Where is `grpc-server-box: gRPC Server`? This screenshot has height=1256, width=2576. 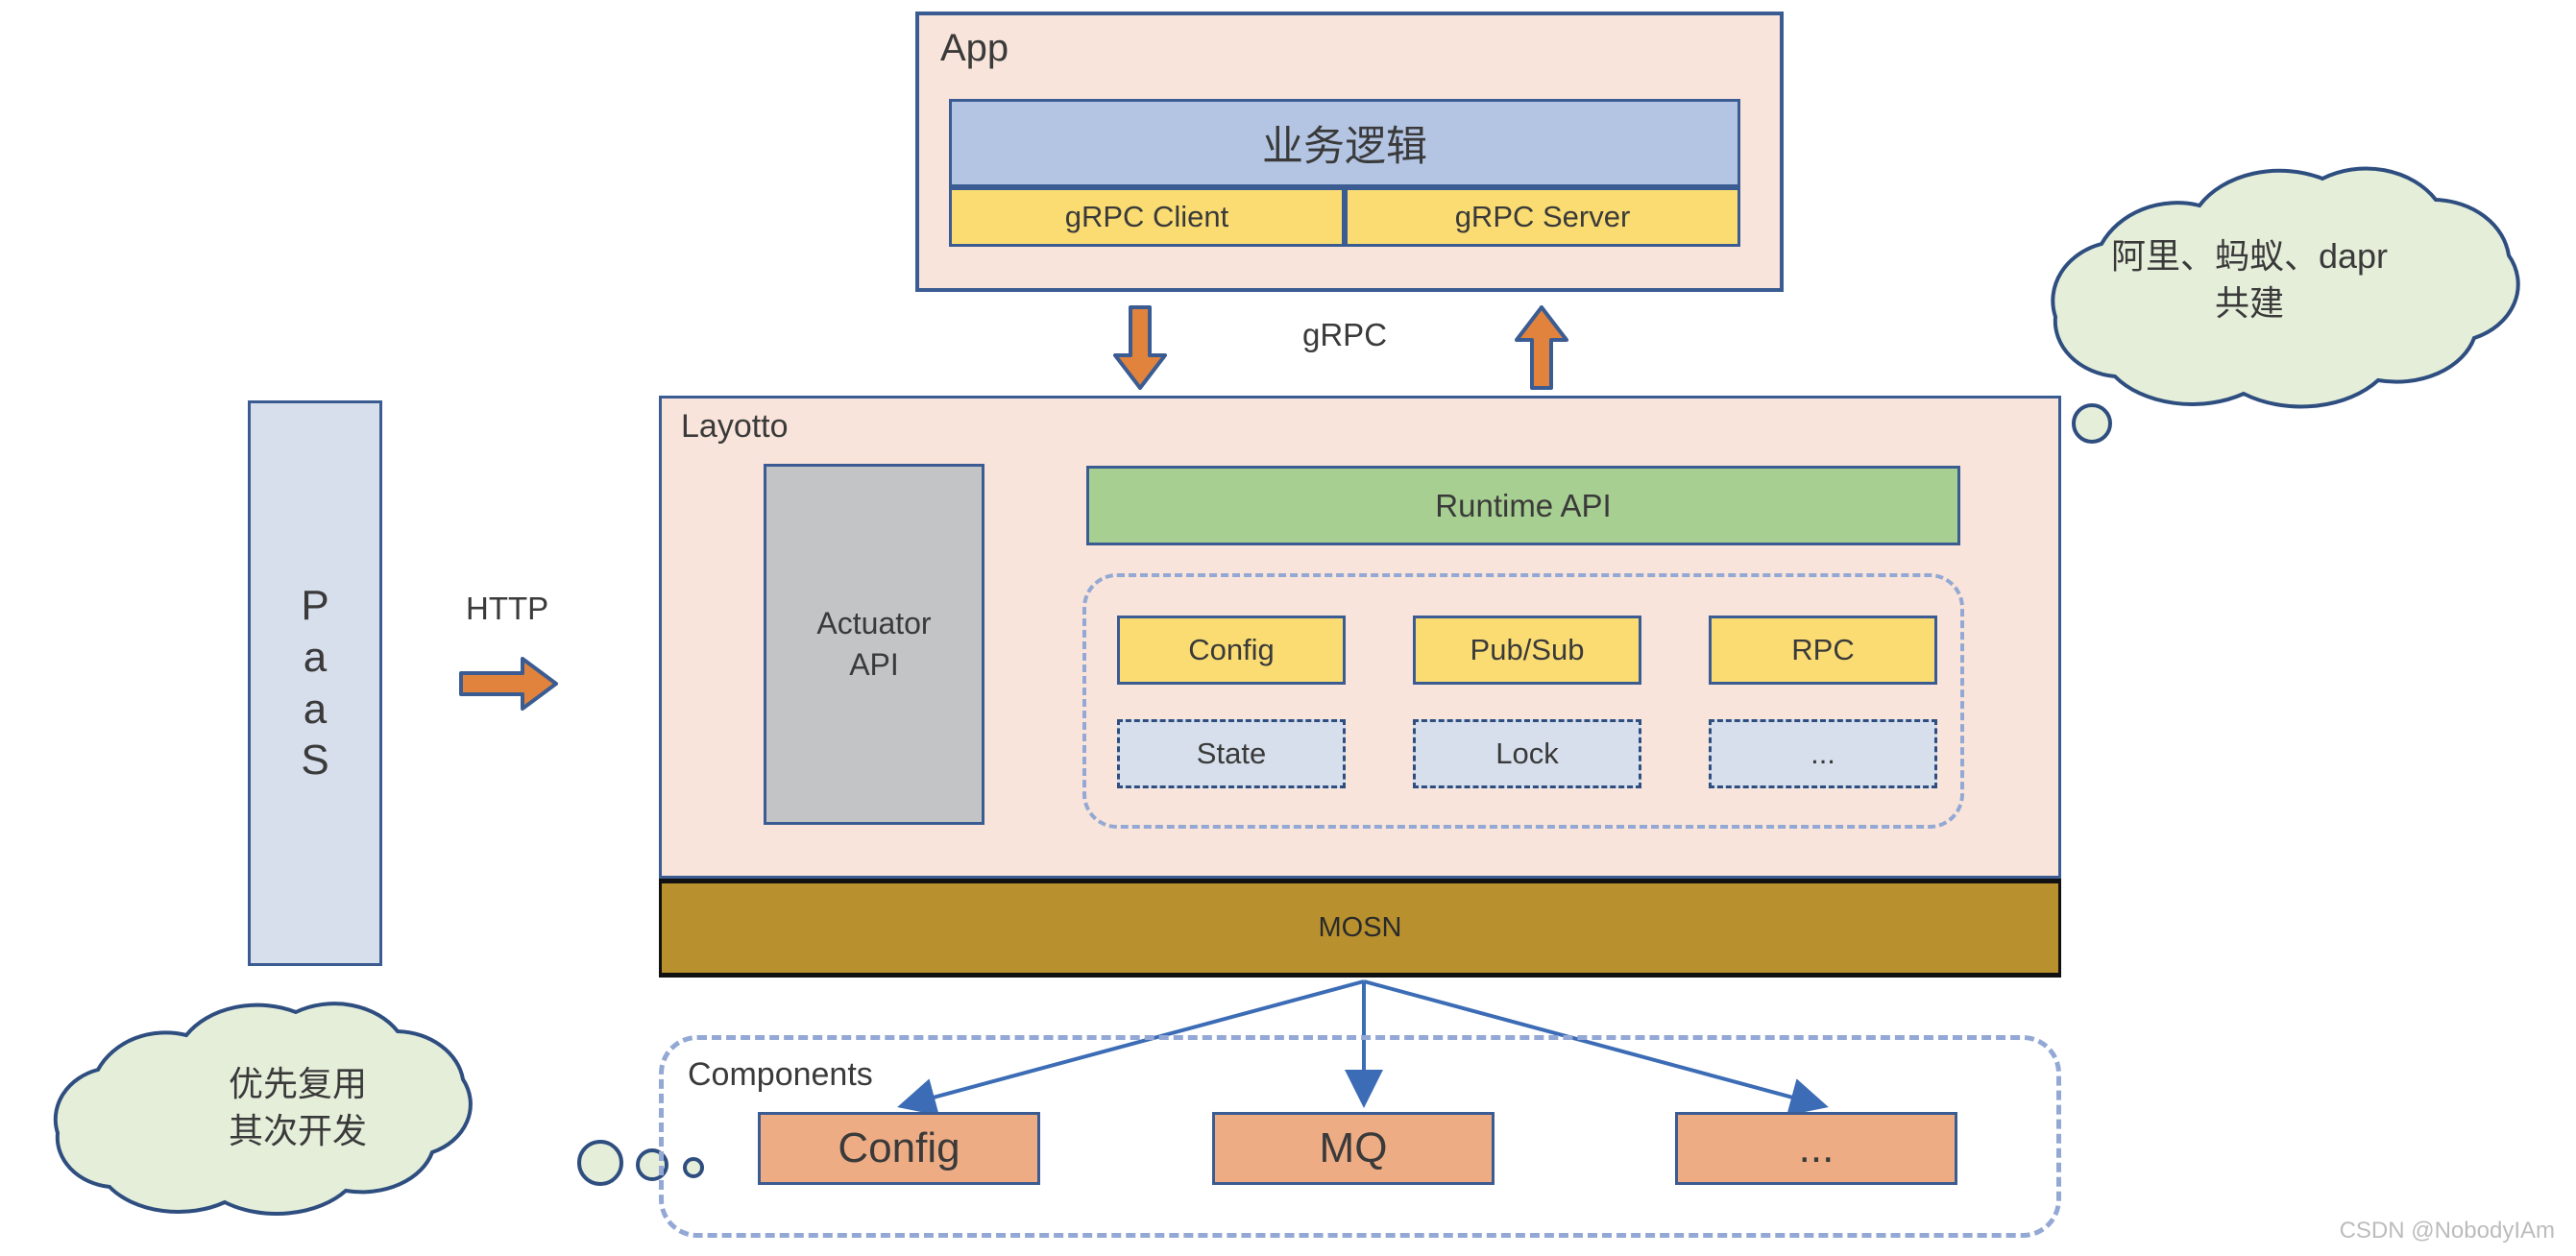 grpc-server-box: gRPC Server is located at coordinates (1542, 217).